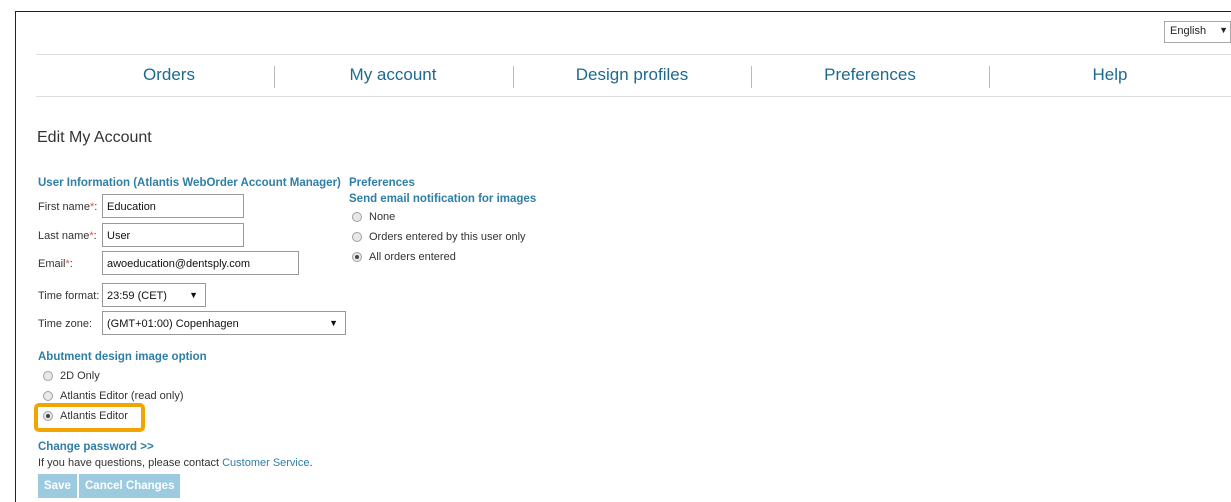  I want to click on change-password-link: Change password >>, so click(96, 447).